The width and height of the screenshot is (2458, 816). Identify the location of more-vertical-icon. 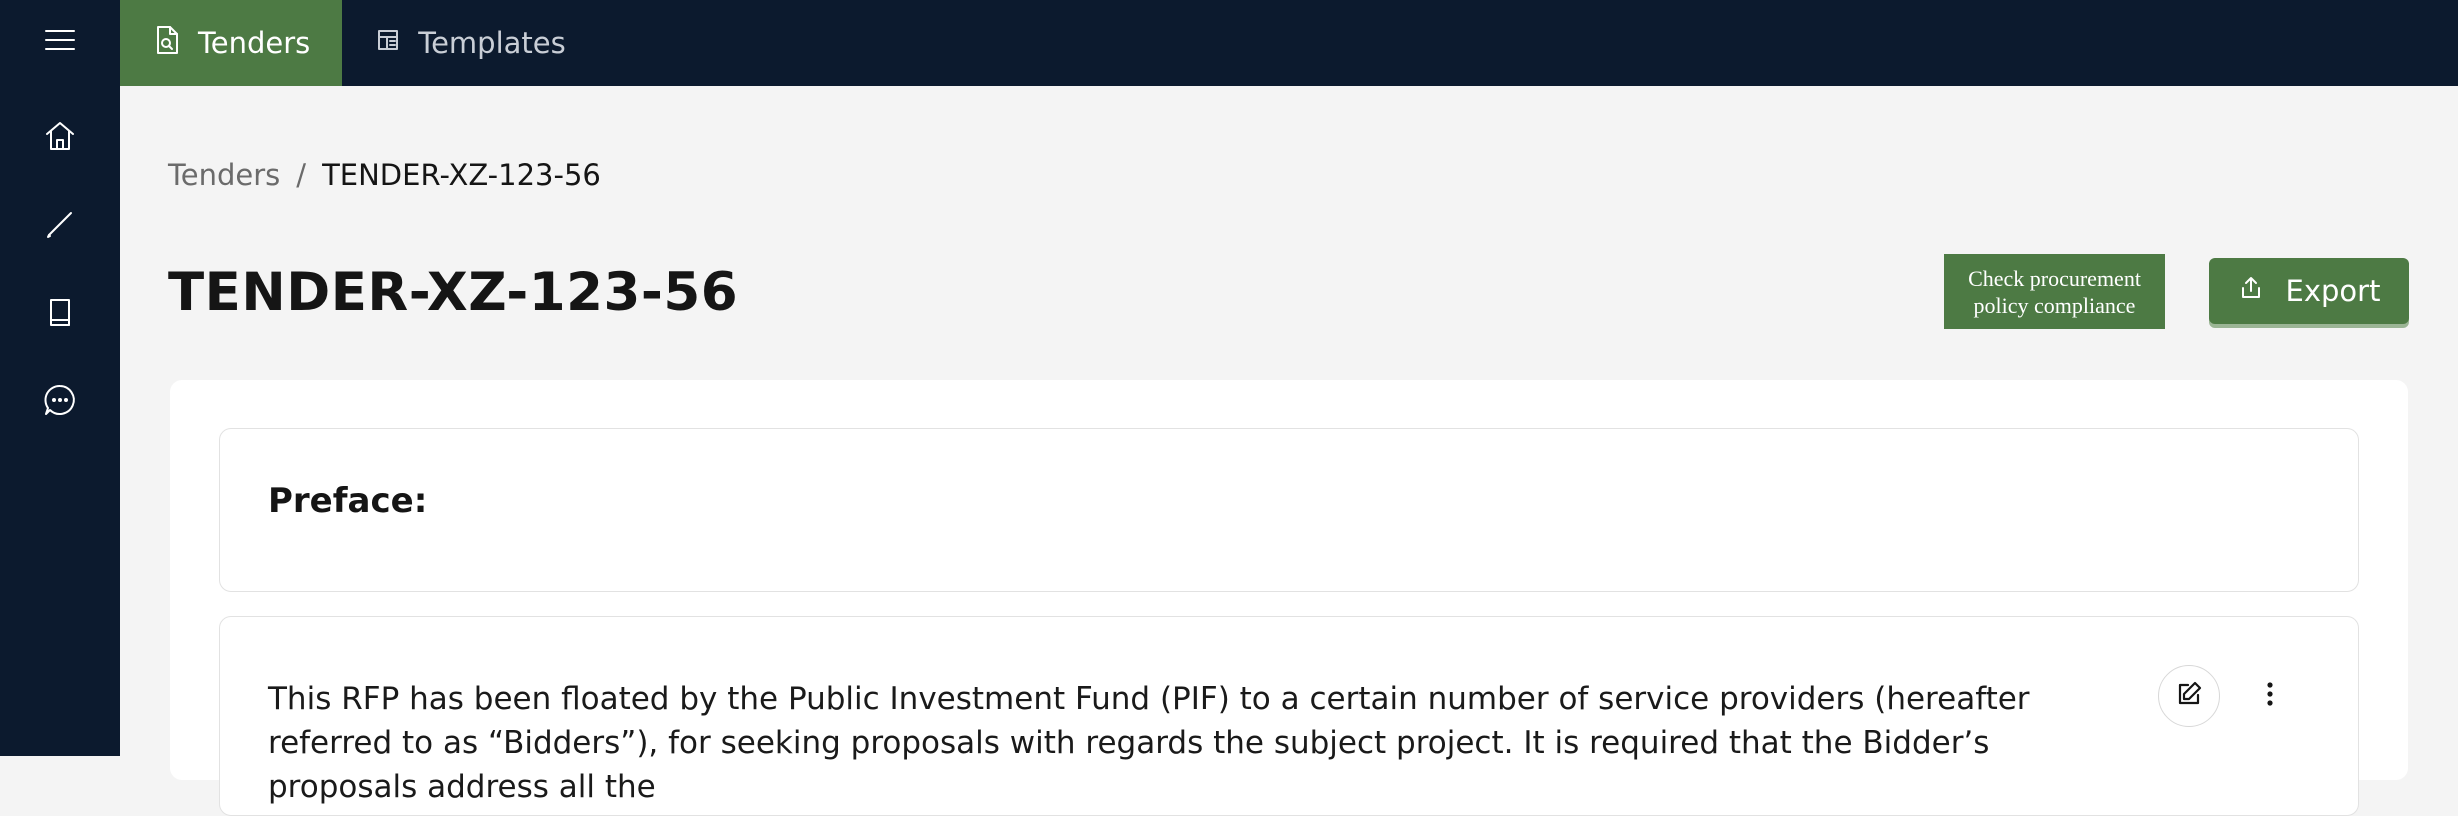
(2270, 696).